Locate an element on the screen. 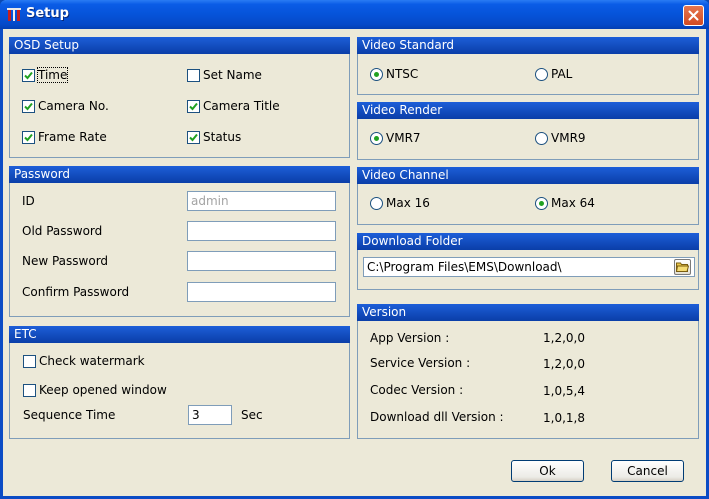 The image size is (709, 499). new-password-field is located at coordinates (261, 261).